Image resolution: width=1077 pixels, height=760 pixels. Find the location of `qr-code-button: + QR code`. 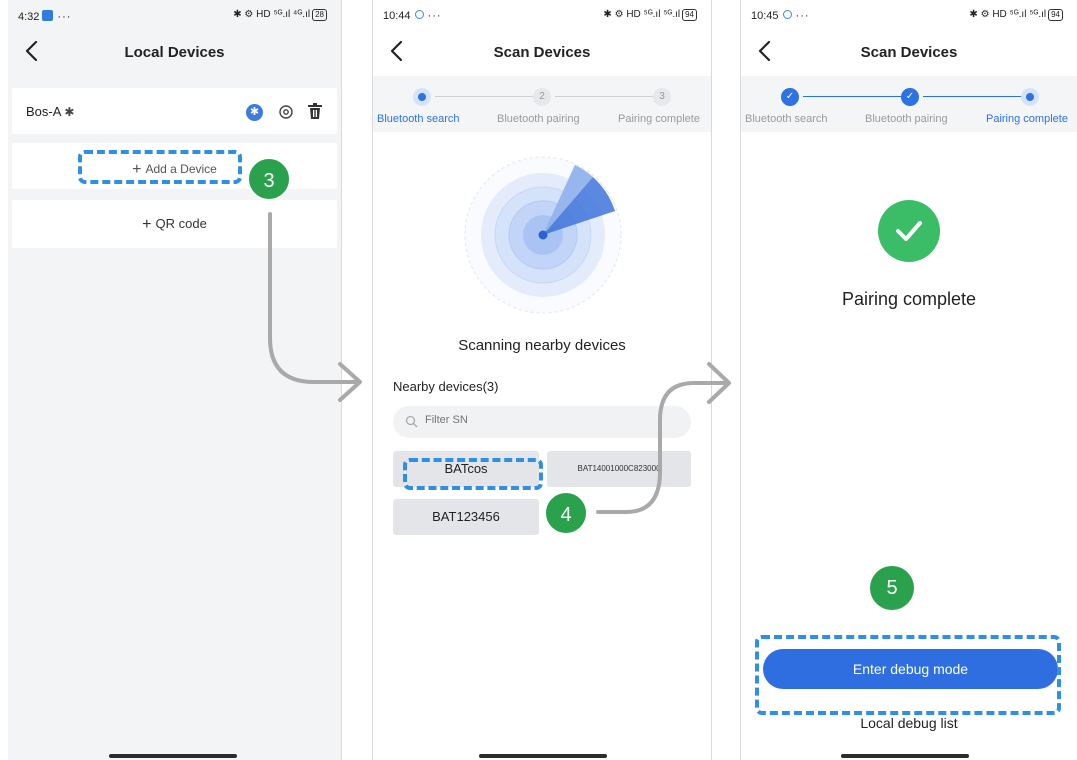

qr-code-button: + QR code is located at coordinates (174, 224).